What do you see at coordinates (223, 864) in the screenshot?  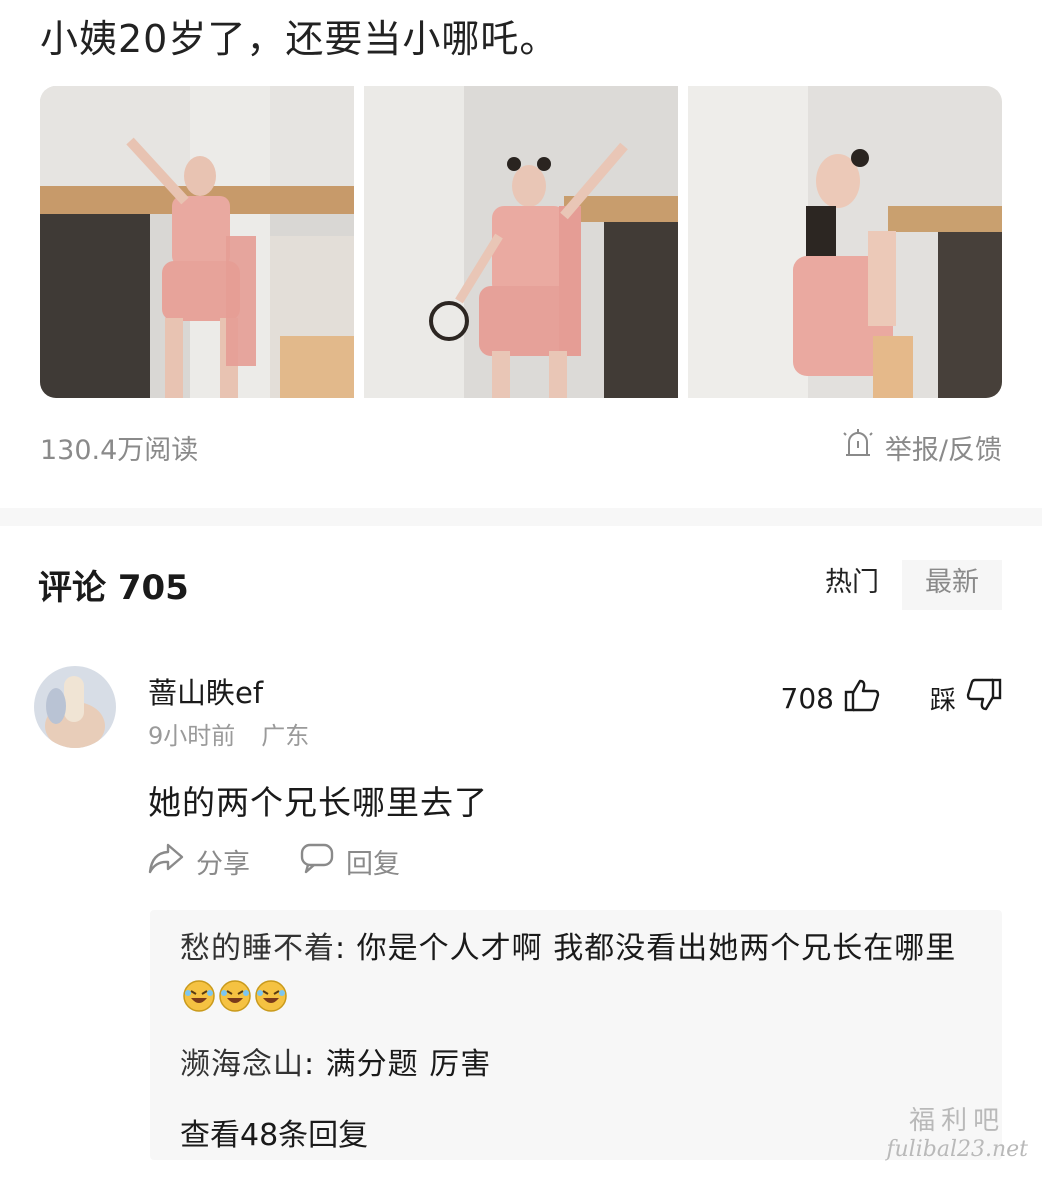 I see `share-label: 分享` at bounding box center [223, 864].